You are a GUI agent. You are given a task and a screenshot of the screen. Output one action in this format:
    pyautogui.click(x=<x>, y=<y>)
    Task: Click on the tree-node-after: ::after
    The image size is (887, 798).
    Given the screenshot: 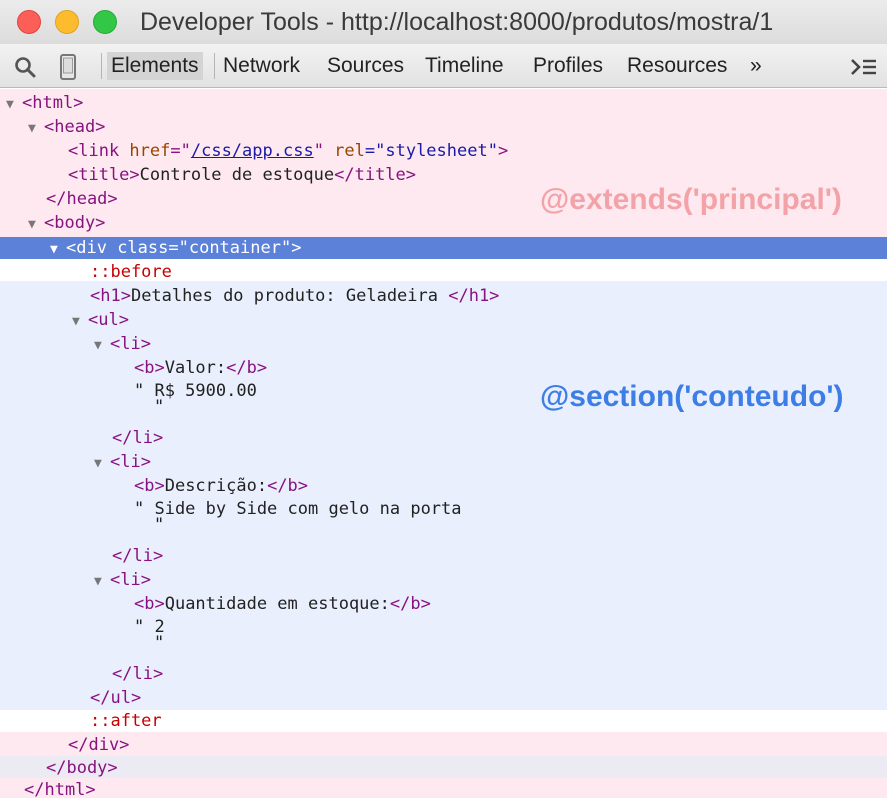 What is the action you would take?
    pyautogui.click(x=126, y=721)
    